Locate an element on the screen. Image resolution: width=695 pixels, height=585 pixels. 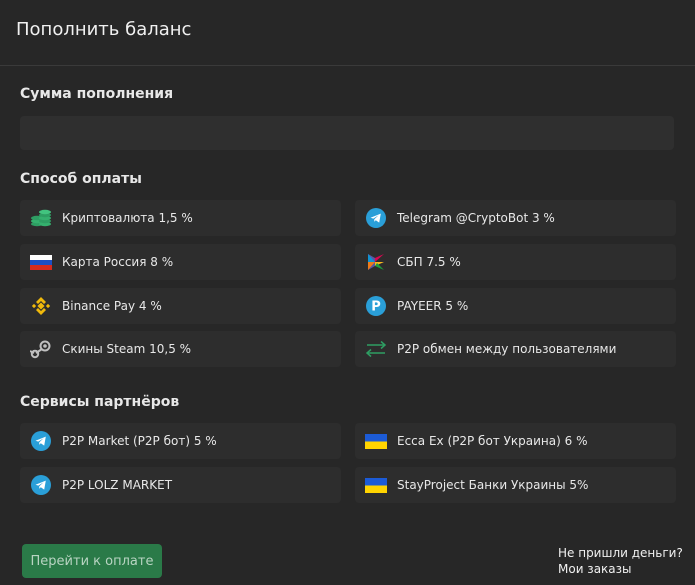
sbp-icon is located at coordinates (376, 262).